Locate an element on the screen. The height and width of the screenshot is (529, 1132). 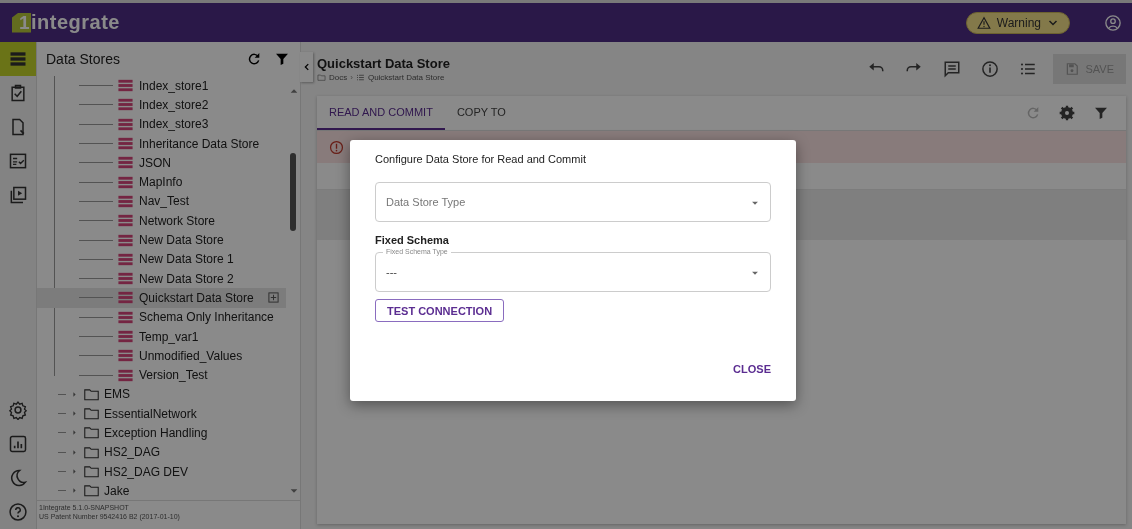
tree-item: HS2_DAG DEV is located at coordinates (161, 471).